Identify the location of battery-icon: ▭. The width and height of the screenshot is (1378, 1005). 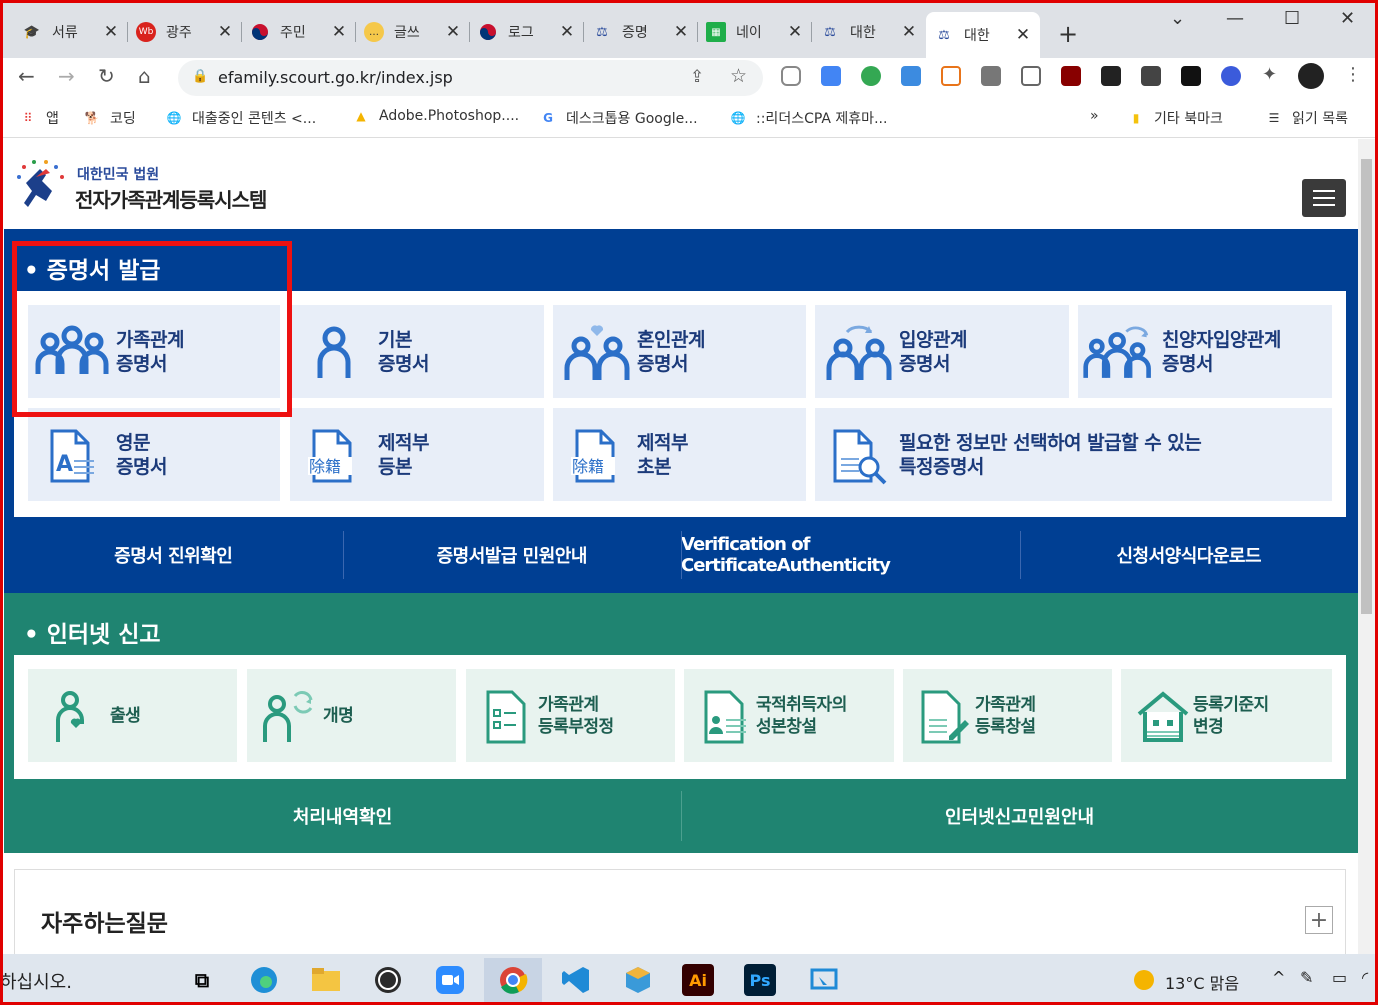
(1339, 977).